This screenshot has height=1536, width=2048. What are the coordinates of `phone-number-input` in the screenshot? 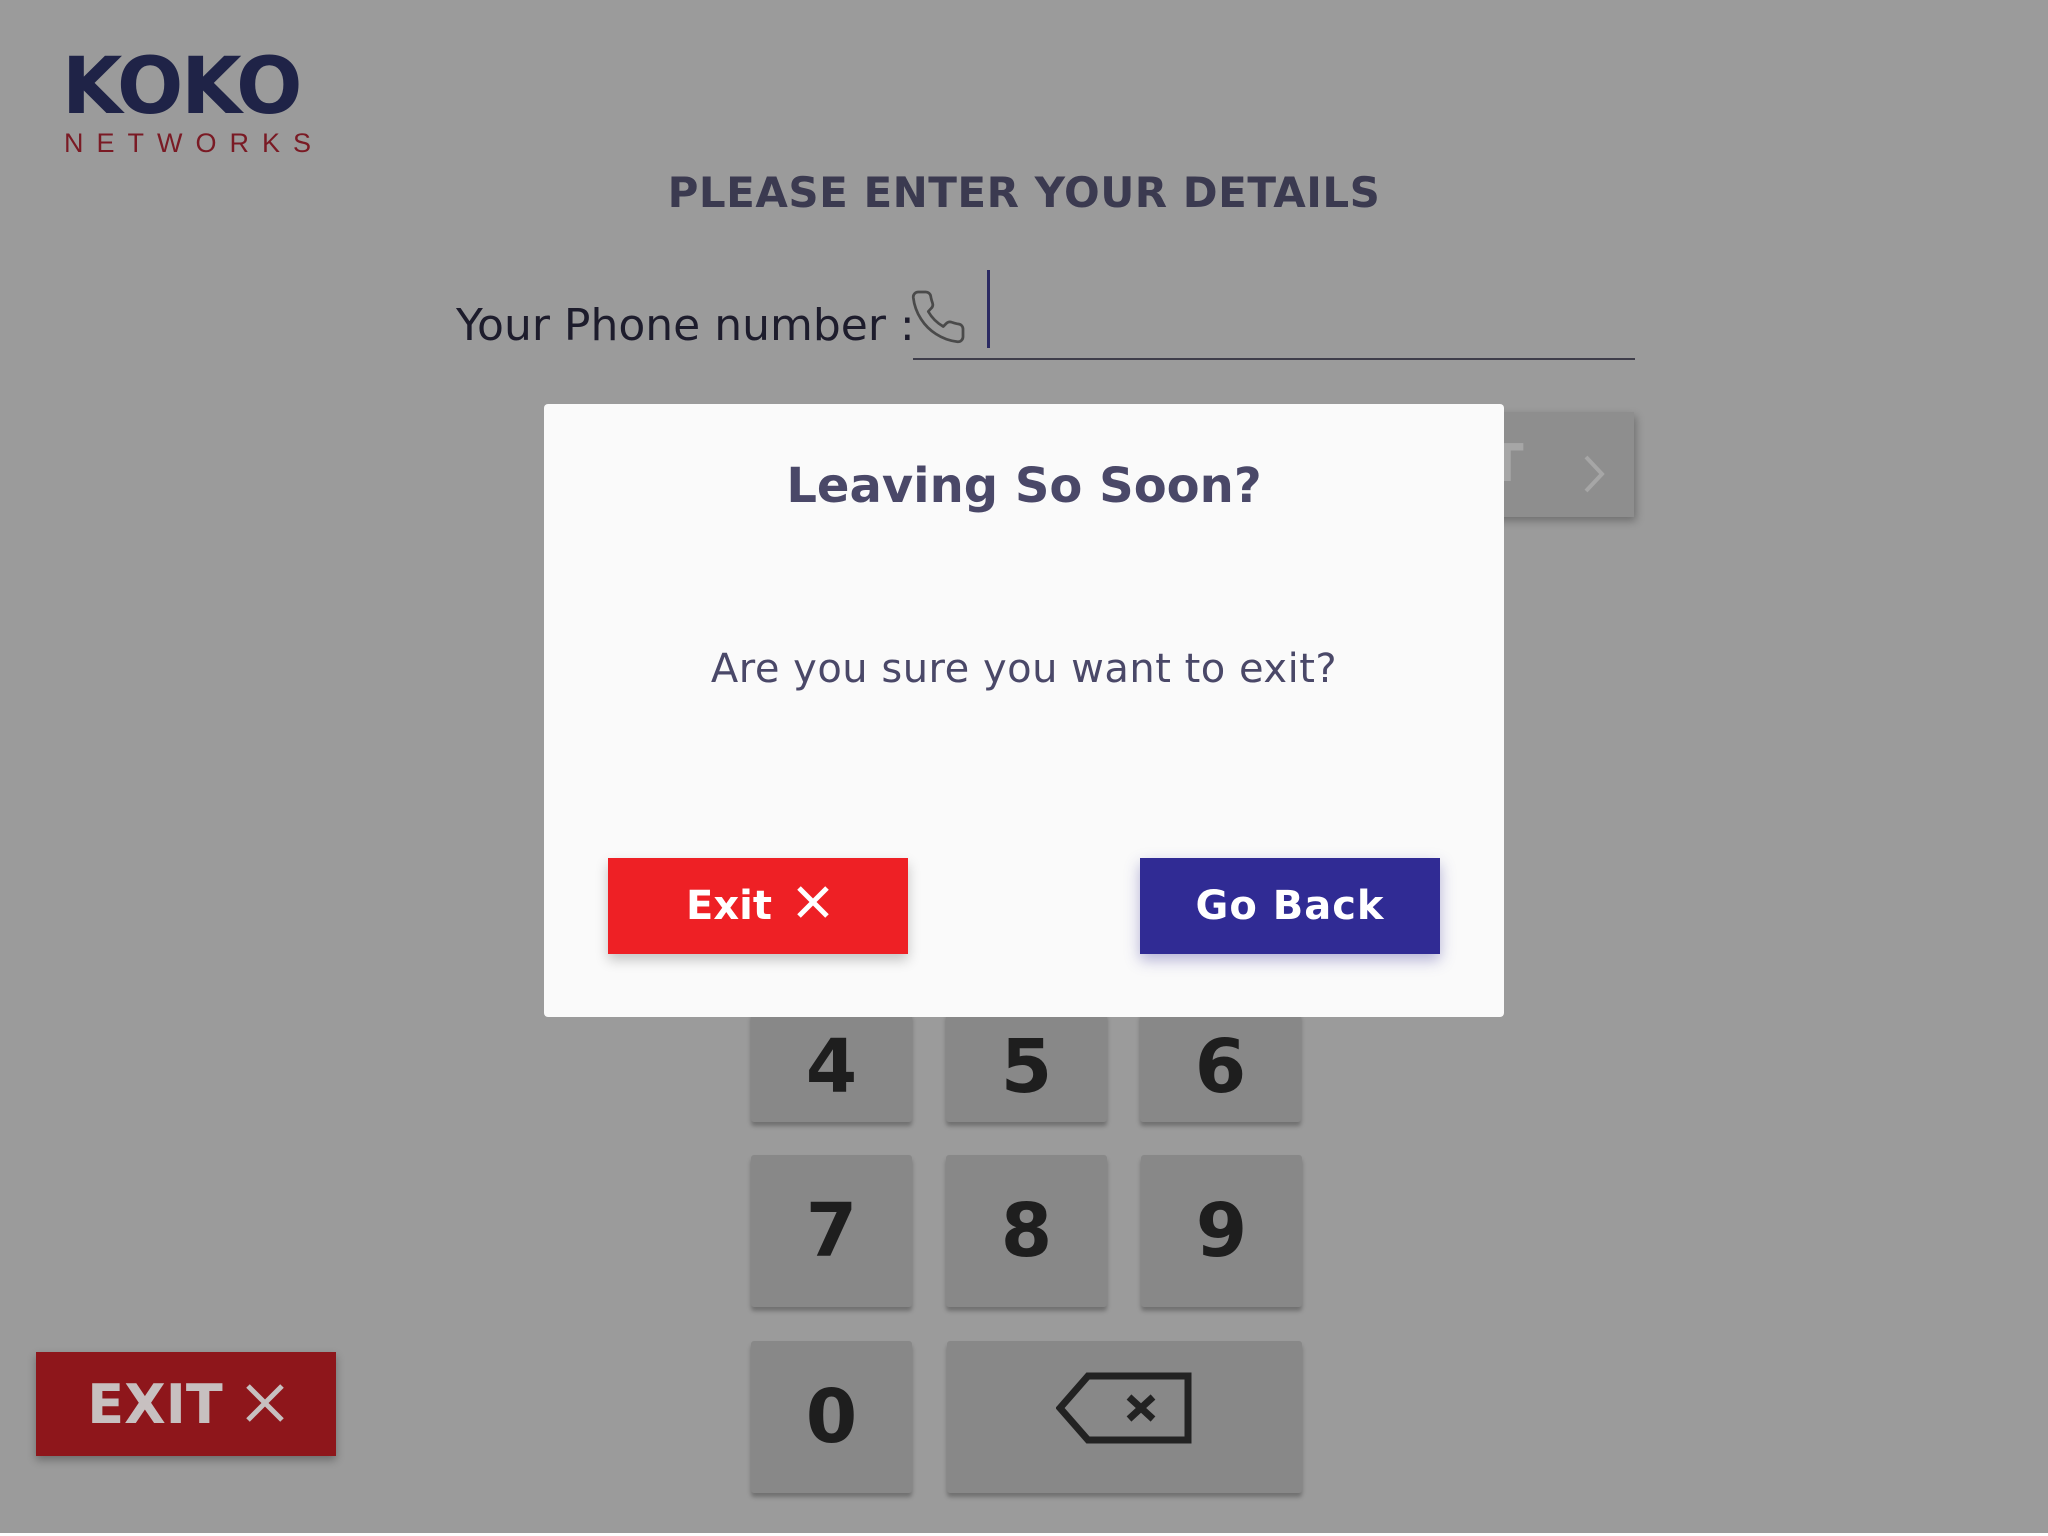 It's located at (1274, 315).